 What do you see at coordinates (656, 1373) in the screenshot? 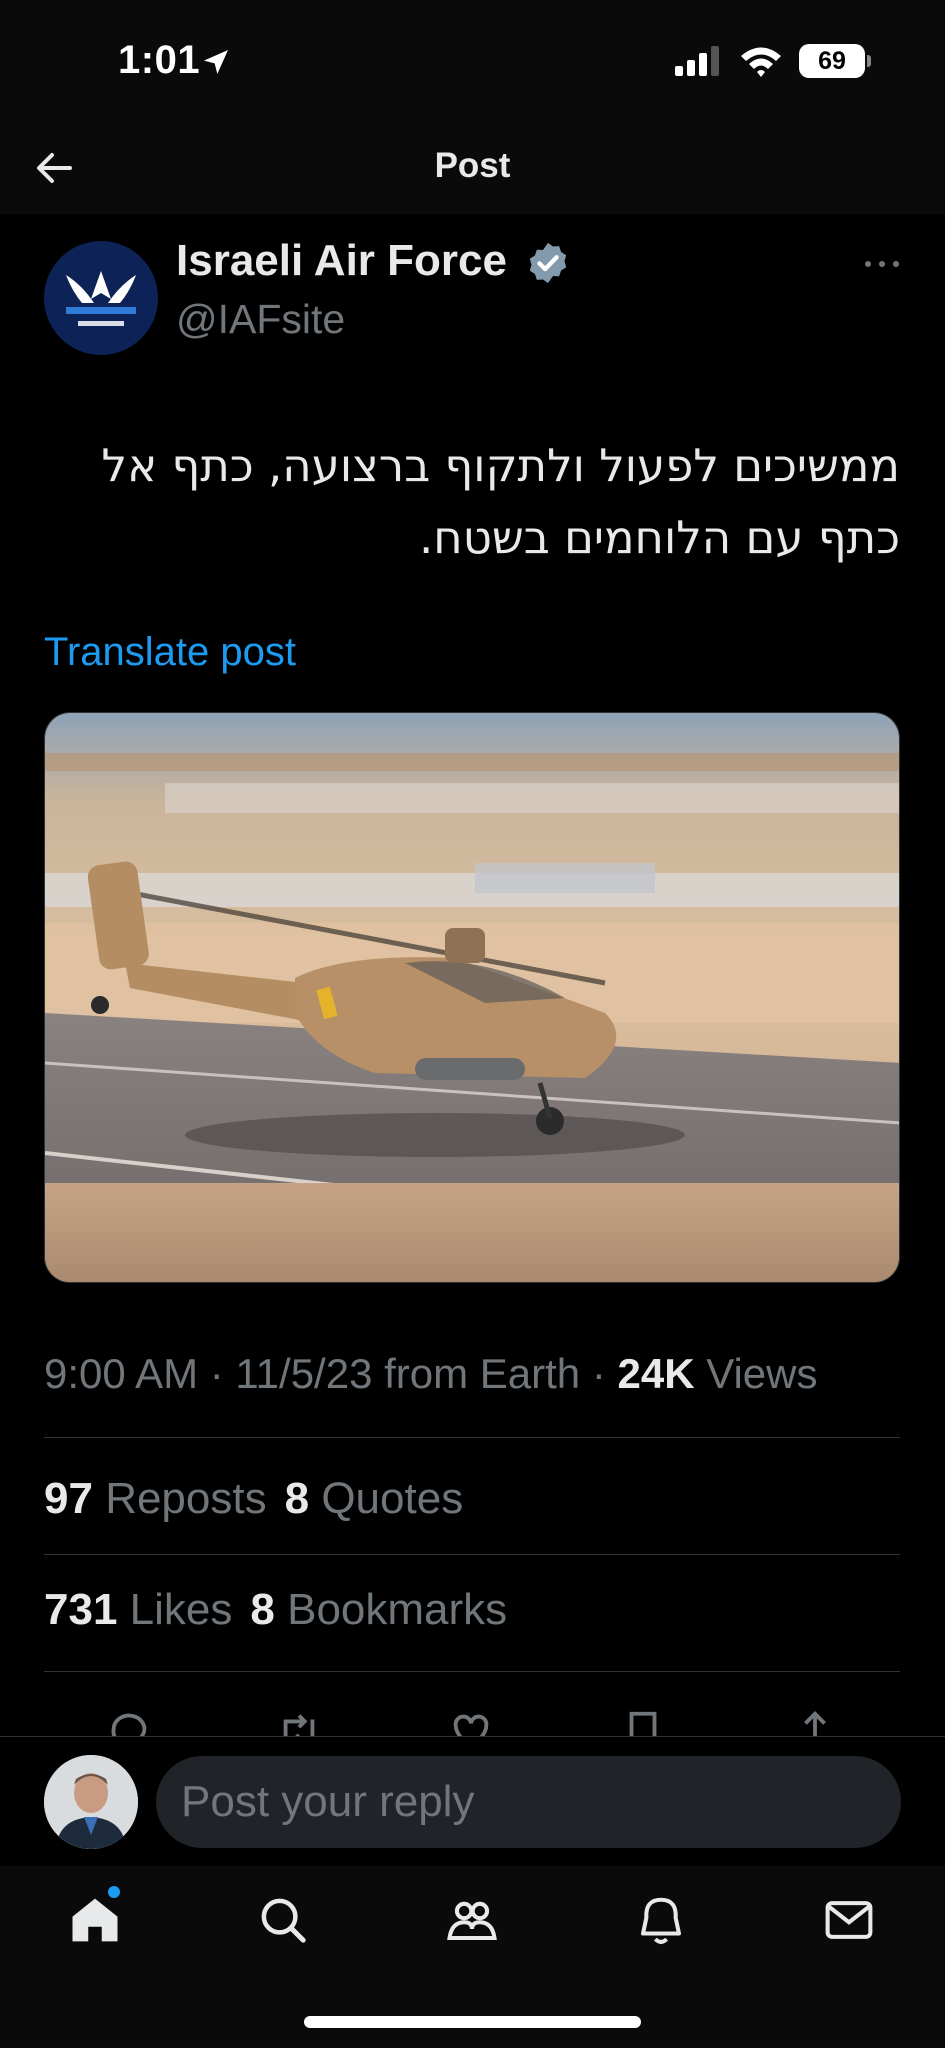
I see `views-count: 24K` at bounding box center [656, 1373].